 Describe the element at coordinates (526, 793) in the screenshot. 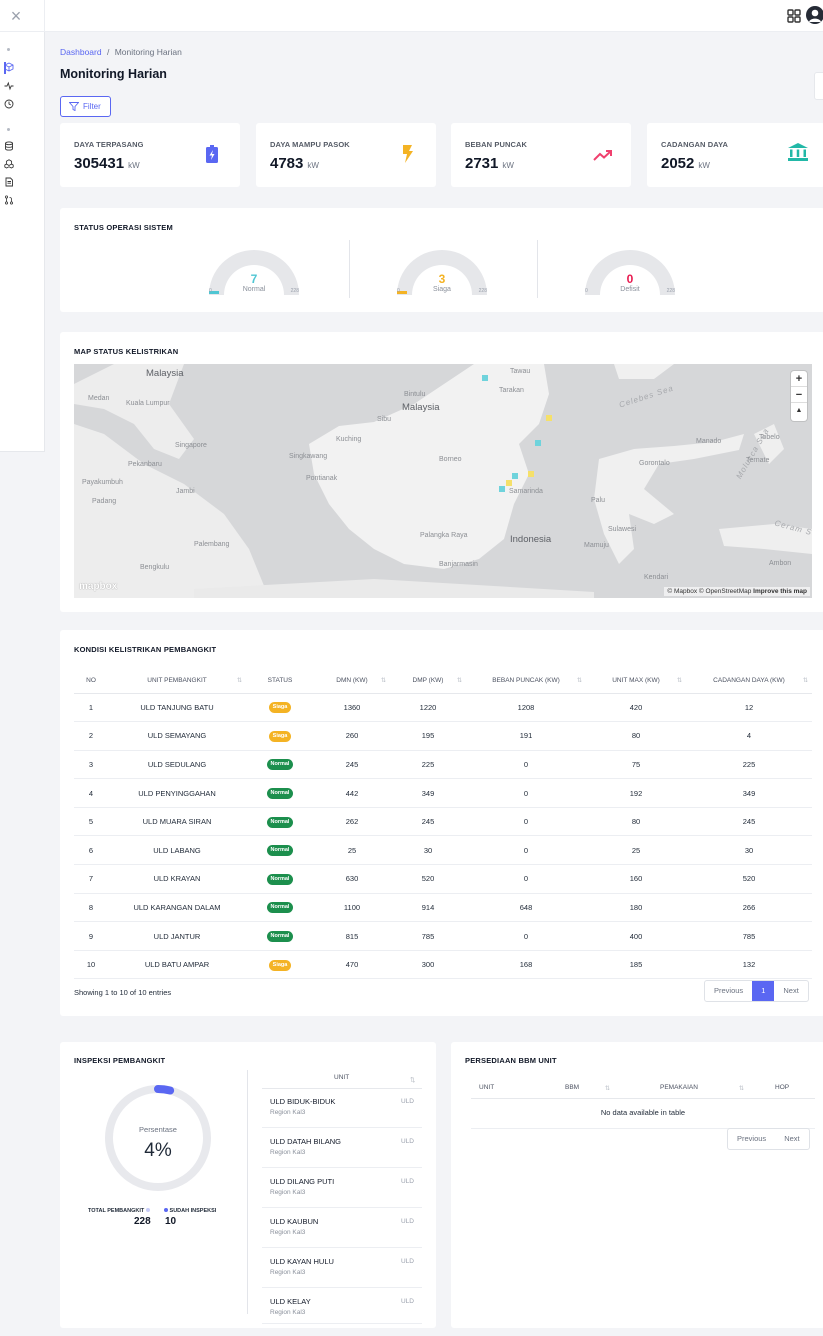

I see `beban-value: 0` at that location.